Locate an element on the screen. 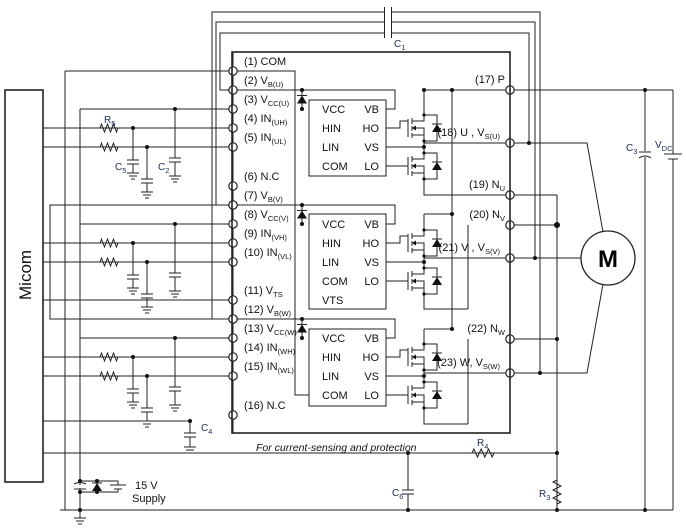  ic-pin-label: VCC is located at coordinates (333, 110).